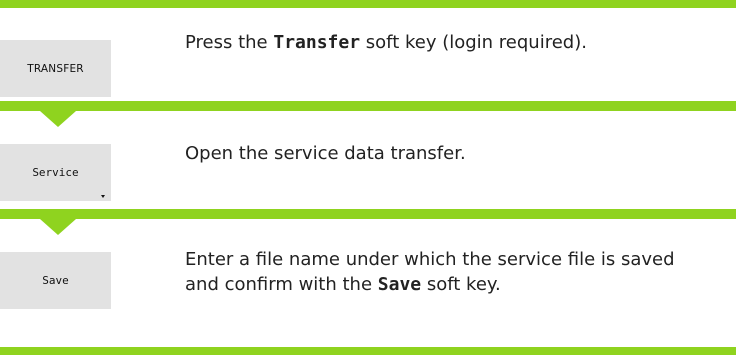 The height and width of the screenshot is (355, 736). What do you see at coordinates (343, 284) in the screenshot?
I see `step-3-line-2: and confirm with the Save soft key.` at bounding box center [343, 284].